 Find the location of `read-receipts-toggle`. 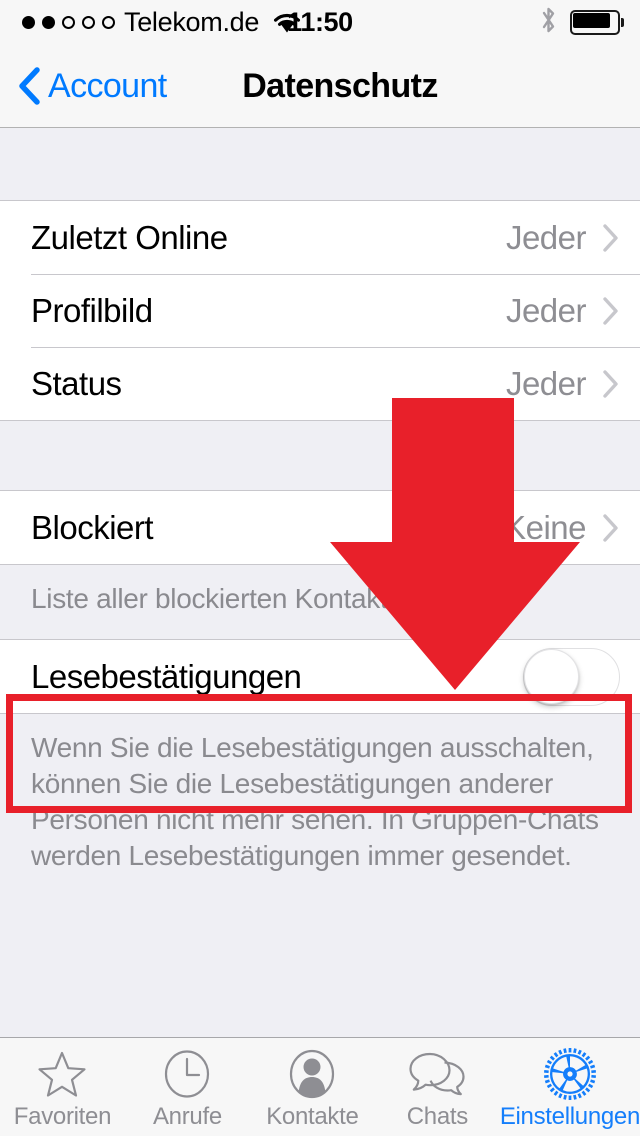

read-receipts-toggle is located at coordinates (571, 676).